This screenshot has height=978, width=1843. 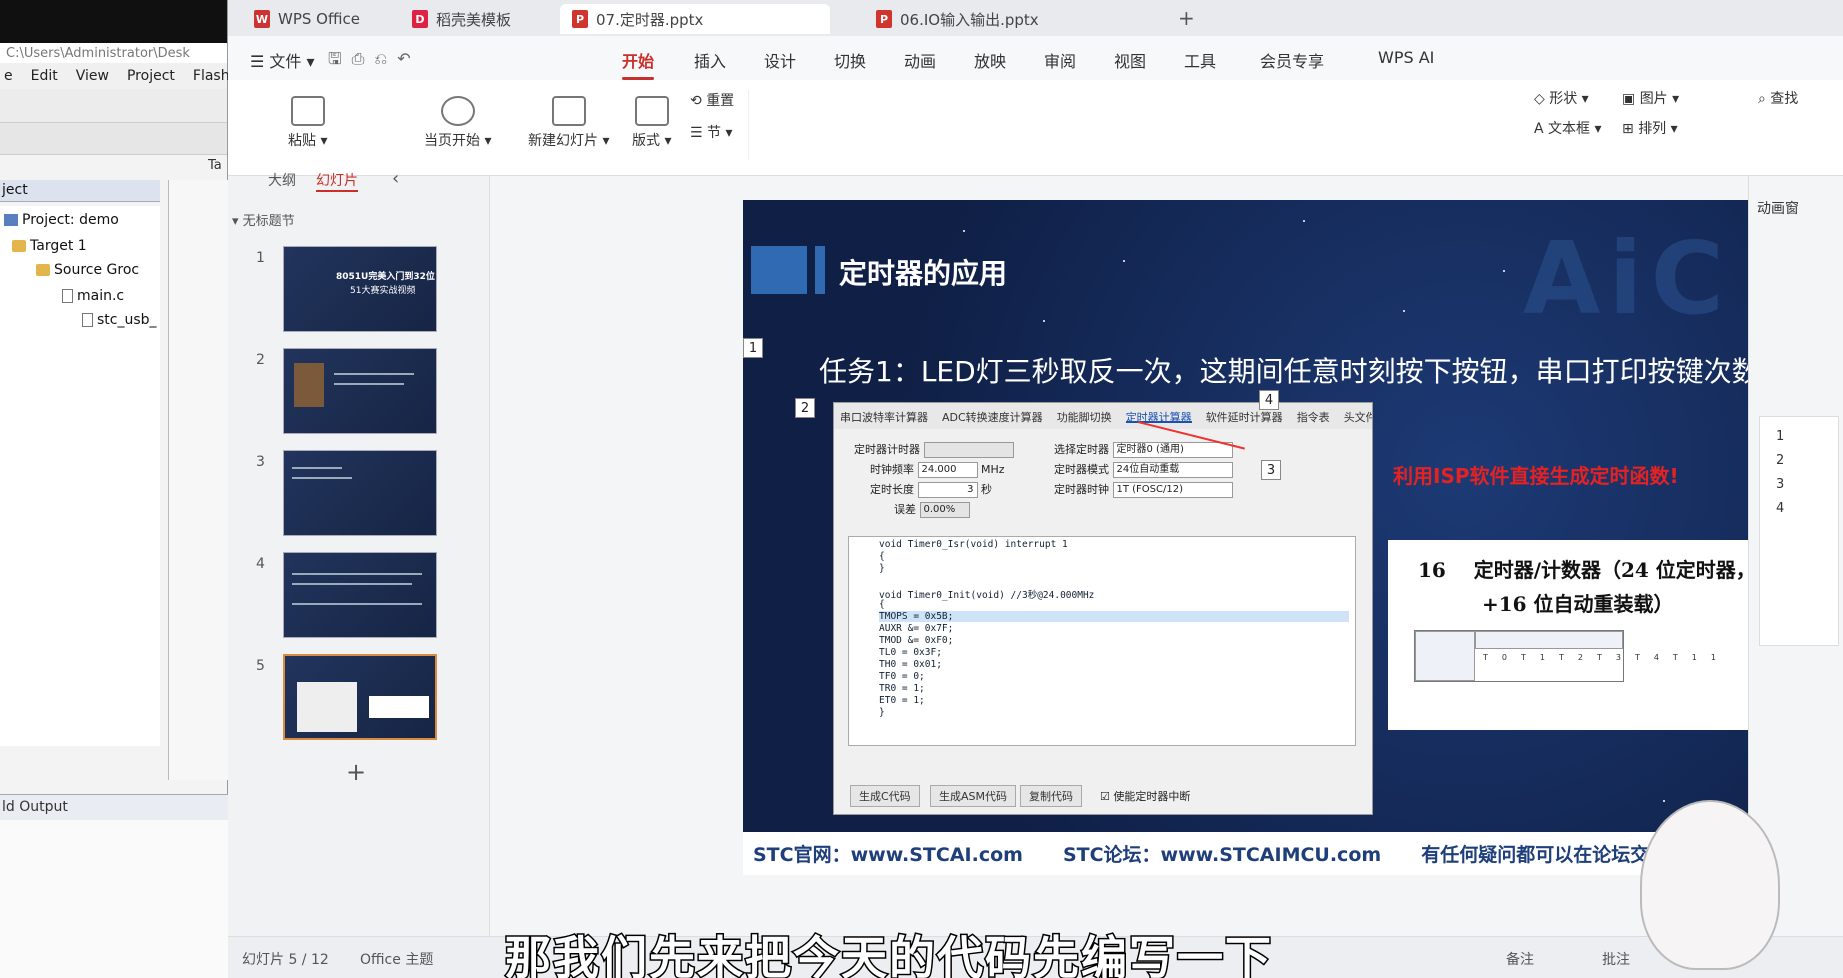 I want to click on menu-tools: 工具, so click(x=1200, y=60).